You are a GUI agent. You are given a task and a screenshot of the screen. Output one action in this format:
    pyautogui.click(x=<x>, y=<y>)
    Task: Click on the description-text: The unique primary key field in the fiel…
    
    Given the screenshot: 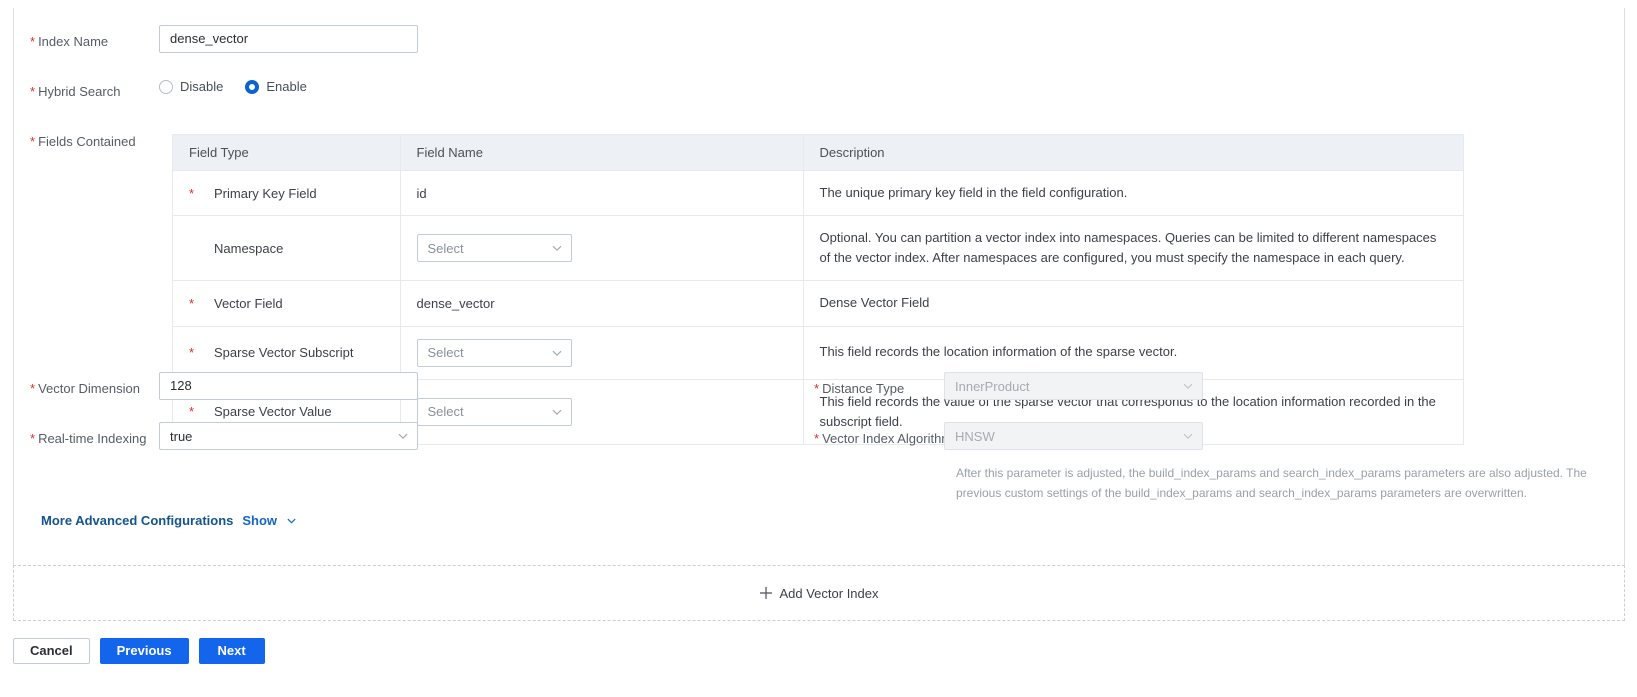 What is the action you would take?
    pyautogui.click(x=973, y=192)
    